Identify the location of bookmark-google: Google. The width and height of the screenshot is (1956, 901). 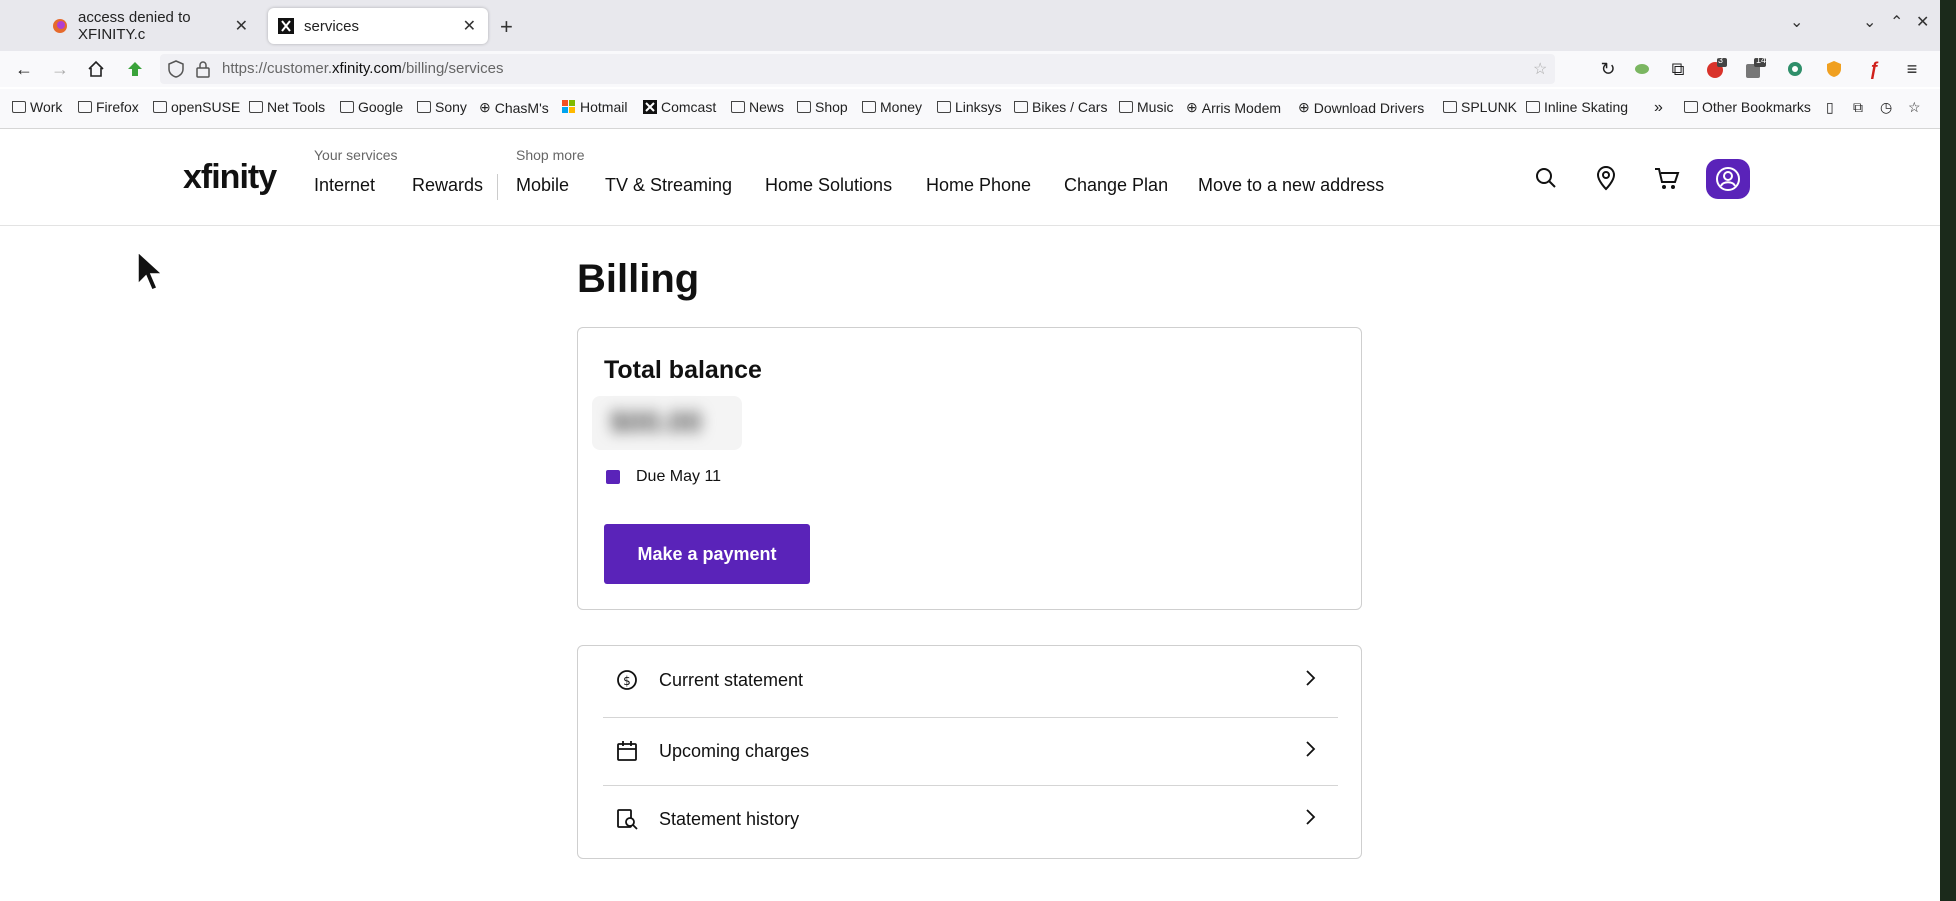
(371, 107).